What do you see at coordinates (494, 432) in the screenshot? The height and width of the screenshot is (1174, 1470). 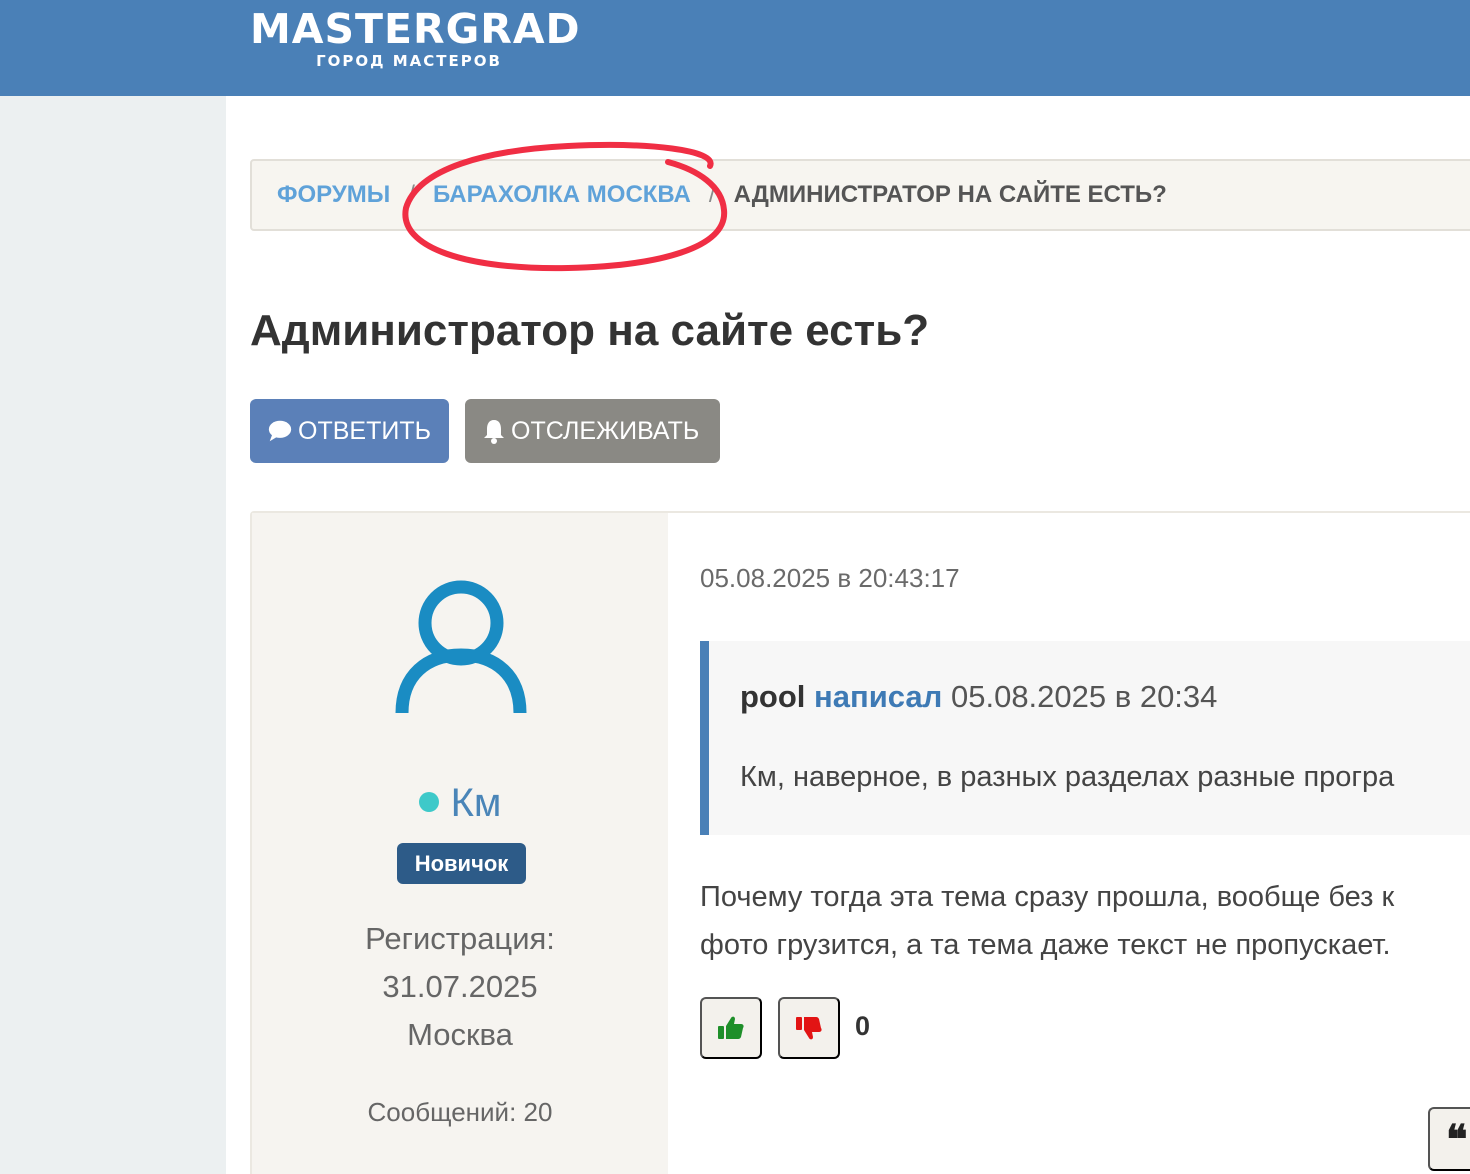 I see `bell-icon` at bounding box center [494, 432].